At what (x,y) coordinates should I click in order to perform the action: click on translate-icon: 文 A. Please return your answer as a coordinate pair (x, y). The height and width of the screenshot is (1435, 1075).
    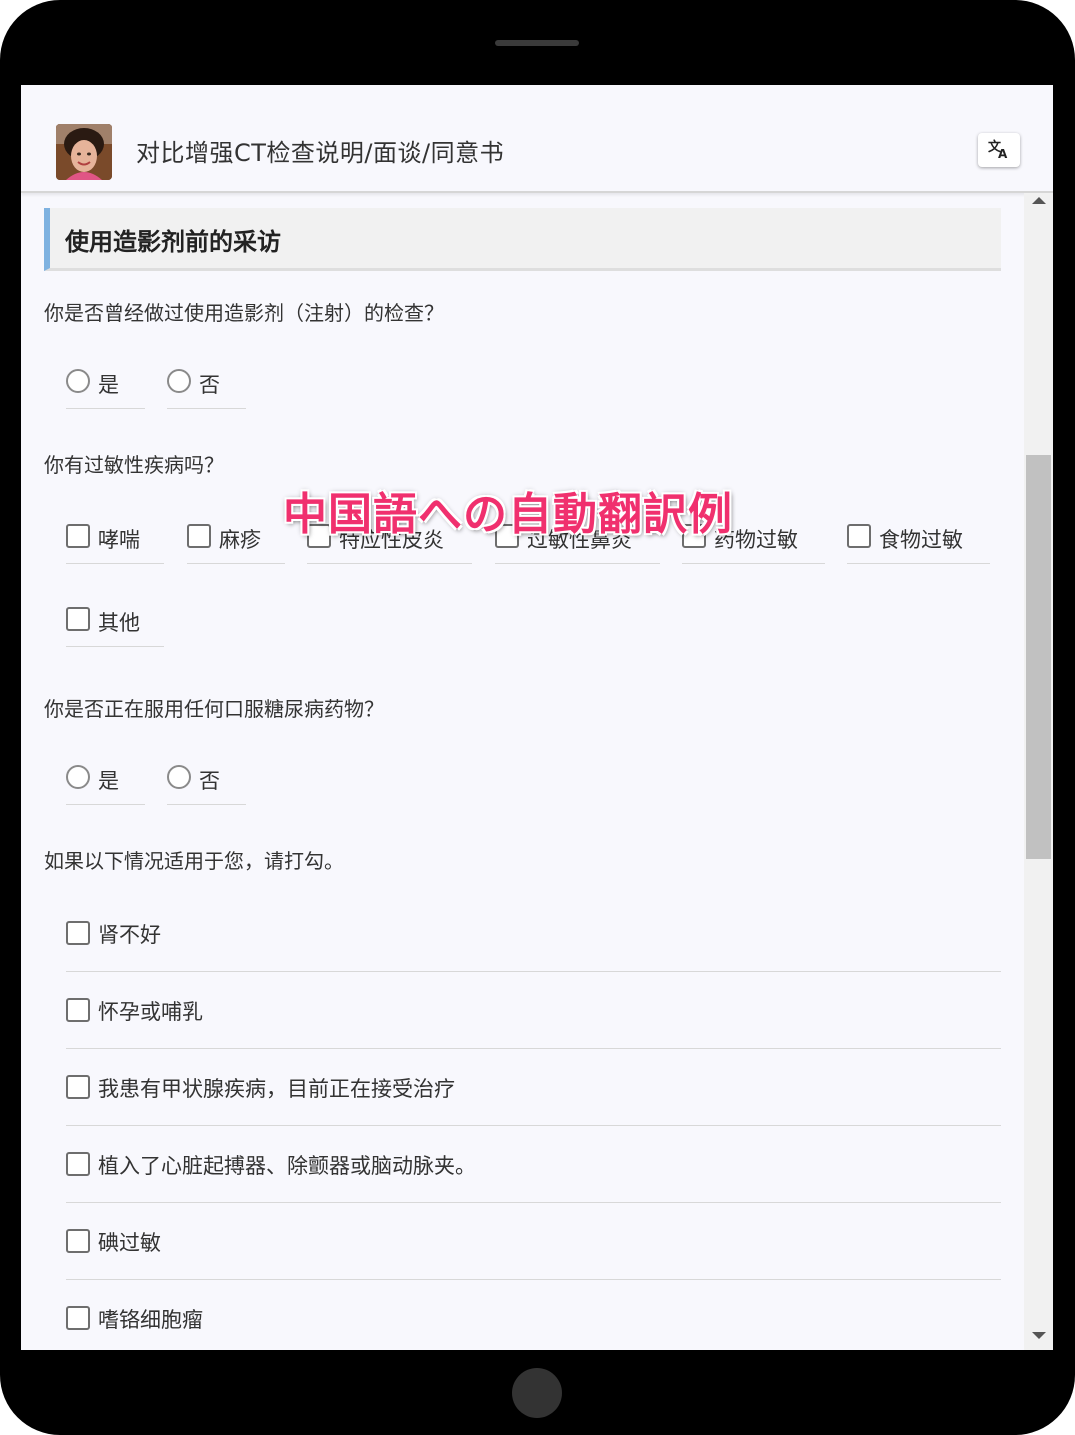
    Looking at the image, I should click on (999, 150).